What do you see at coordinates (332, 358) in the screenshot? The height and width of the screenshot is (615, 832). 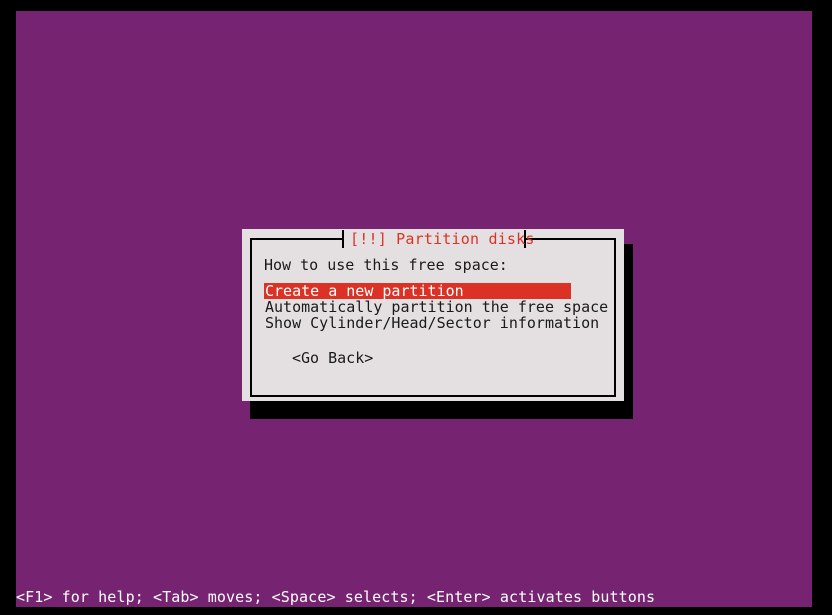 I see `go-back-button: <Go Back>` at bounding box center [332, 358].